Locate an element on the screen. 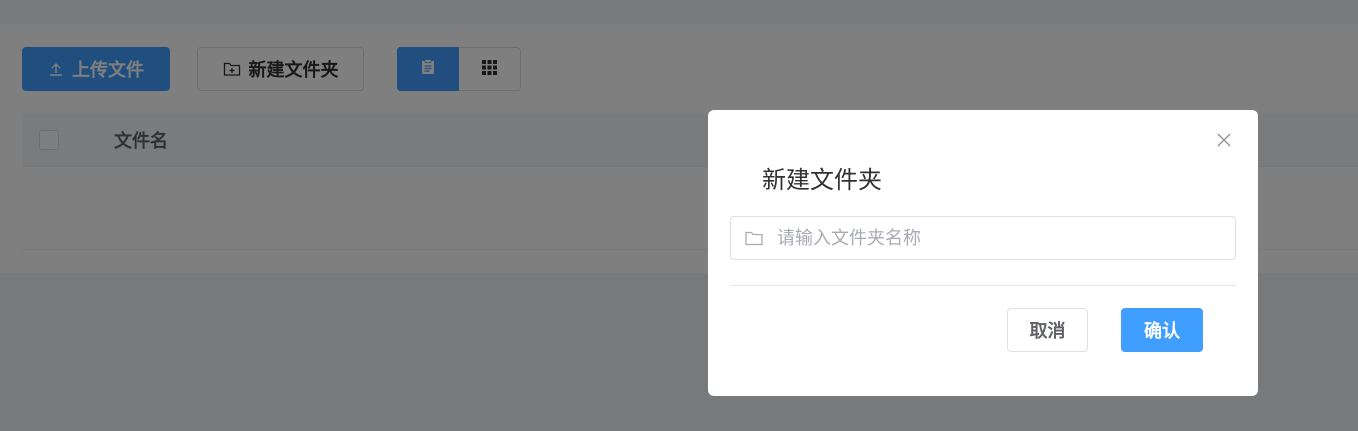 This screenshot has height=431, width=1358. close-button is located at coordinates (1224, 141).